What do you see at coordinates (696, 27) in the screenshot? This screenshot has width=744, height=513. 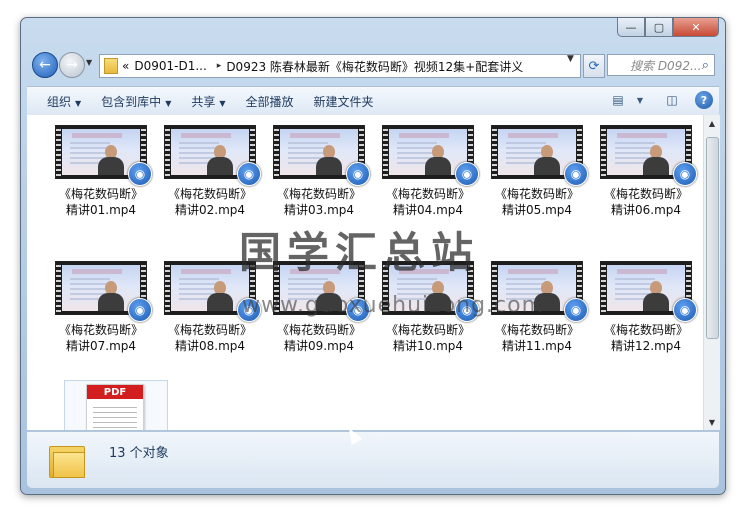 I see `close-button: ✕` at bounding box center [696, 27].